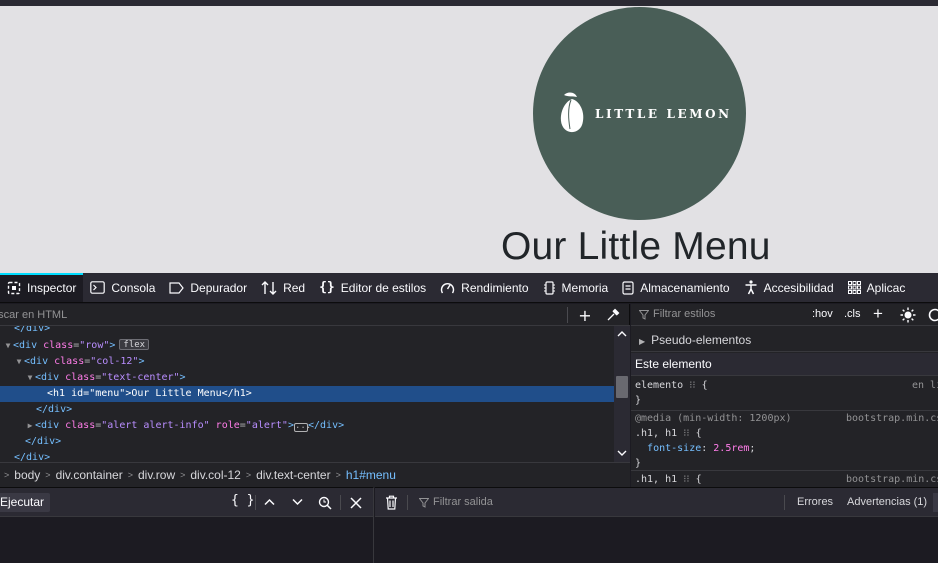 This screenshot has width=938, height=563. I want to click on tab-application: Aplicac, so click(877, 287).